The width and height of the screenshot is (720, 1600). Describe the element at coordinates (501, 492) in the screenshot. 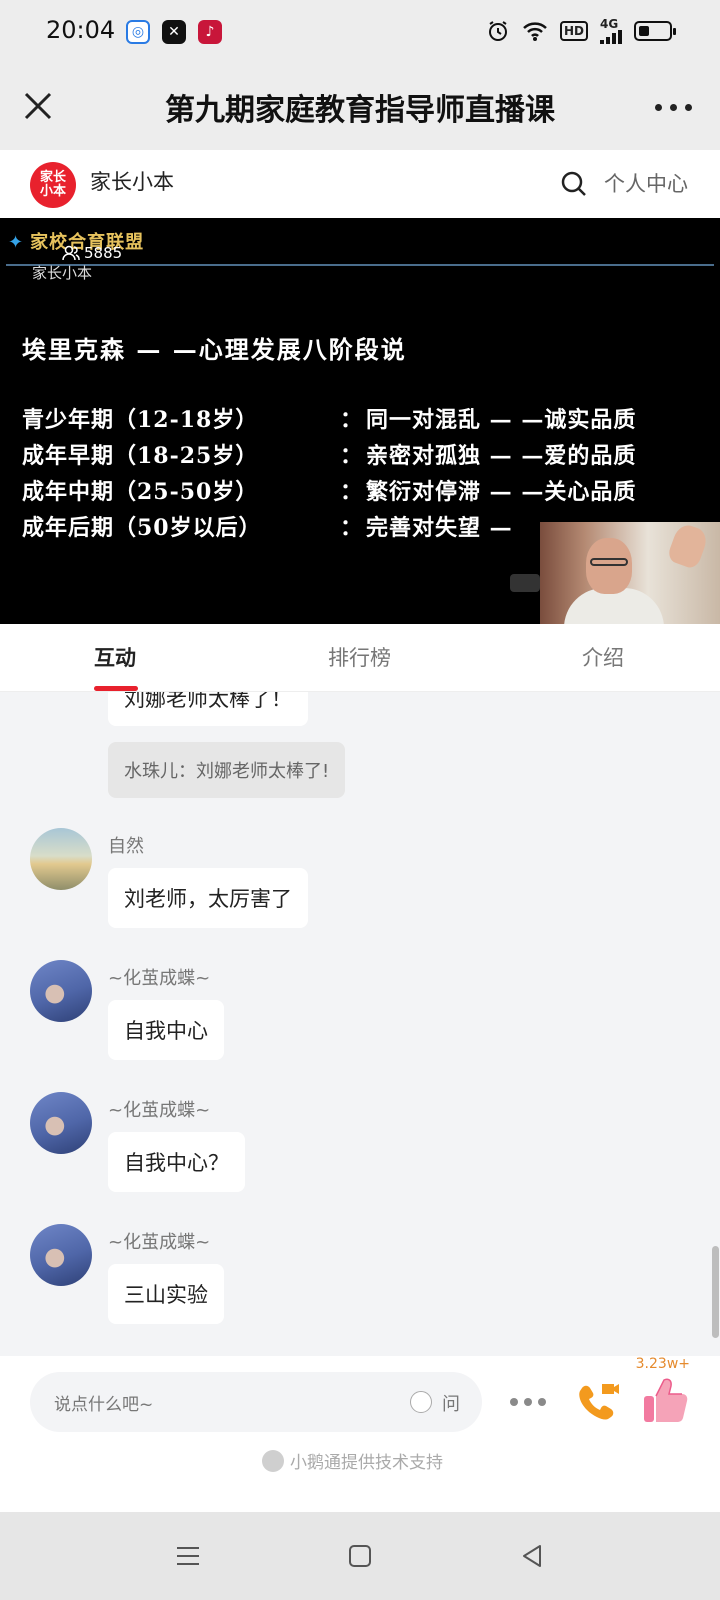

I see `slide-desc: 繁衍对停滞 — —关心品质` at that location.